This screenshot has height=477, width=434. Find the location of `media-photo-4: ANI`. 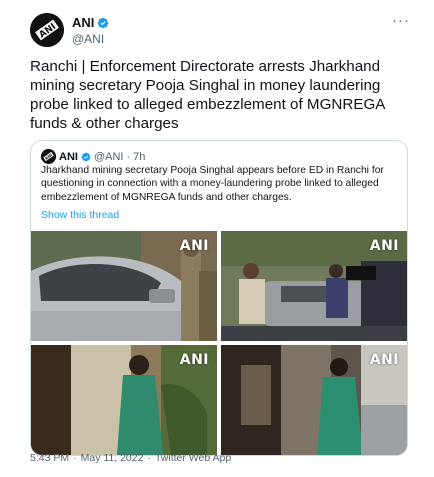

media-photo-4: ANI is located at coordinates (314, 400).